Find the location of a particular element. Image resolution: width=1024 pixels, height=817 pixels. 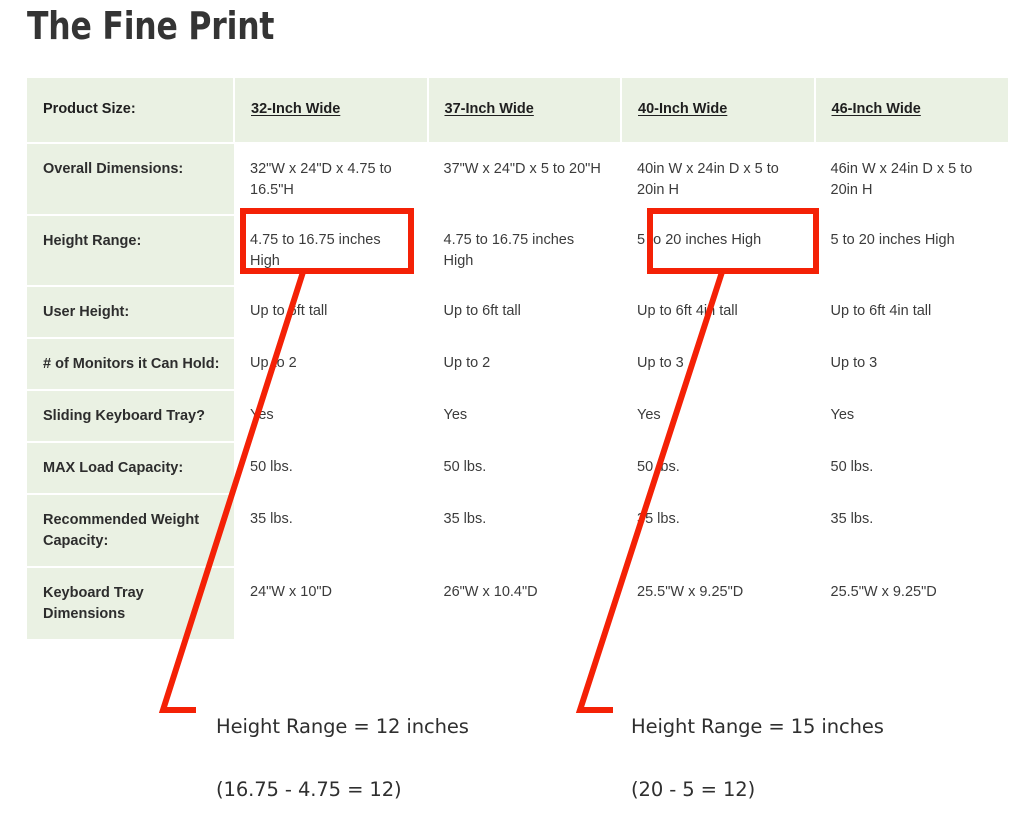

annotation-caption-left-line2: (16.75 - 4.75 = 12) is located at coordinates (309, 789).